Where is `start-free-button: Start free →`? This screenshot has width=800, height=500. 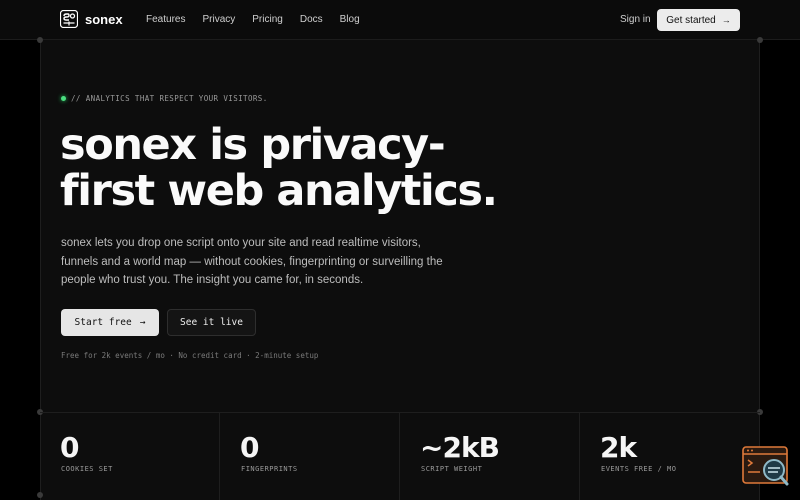
start-free-button: Start free → is located at coordinates (110, 322).